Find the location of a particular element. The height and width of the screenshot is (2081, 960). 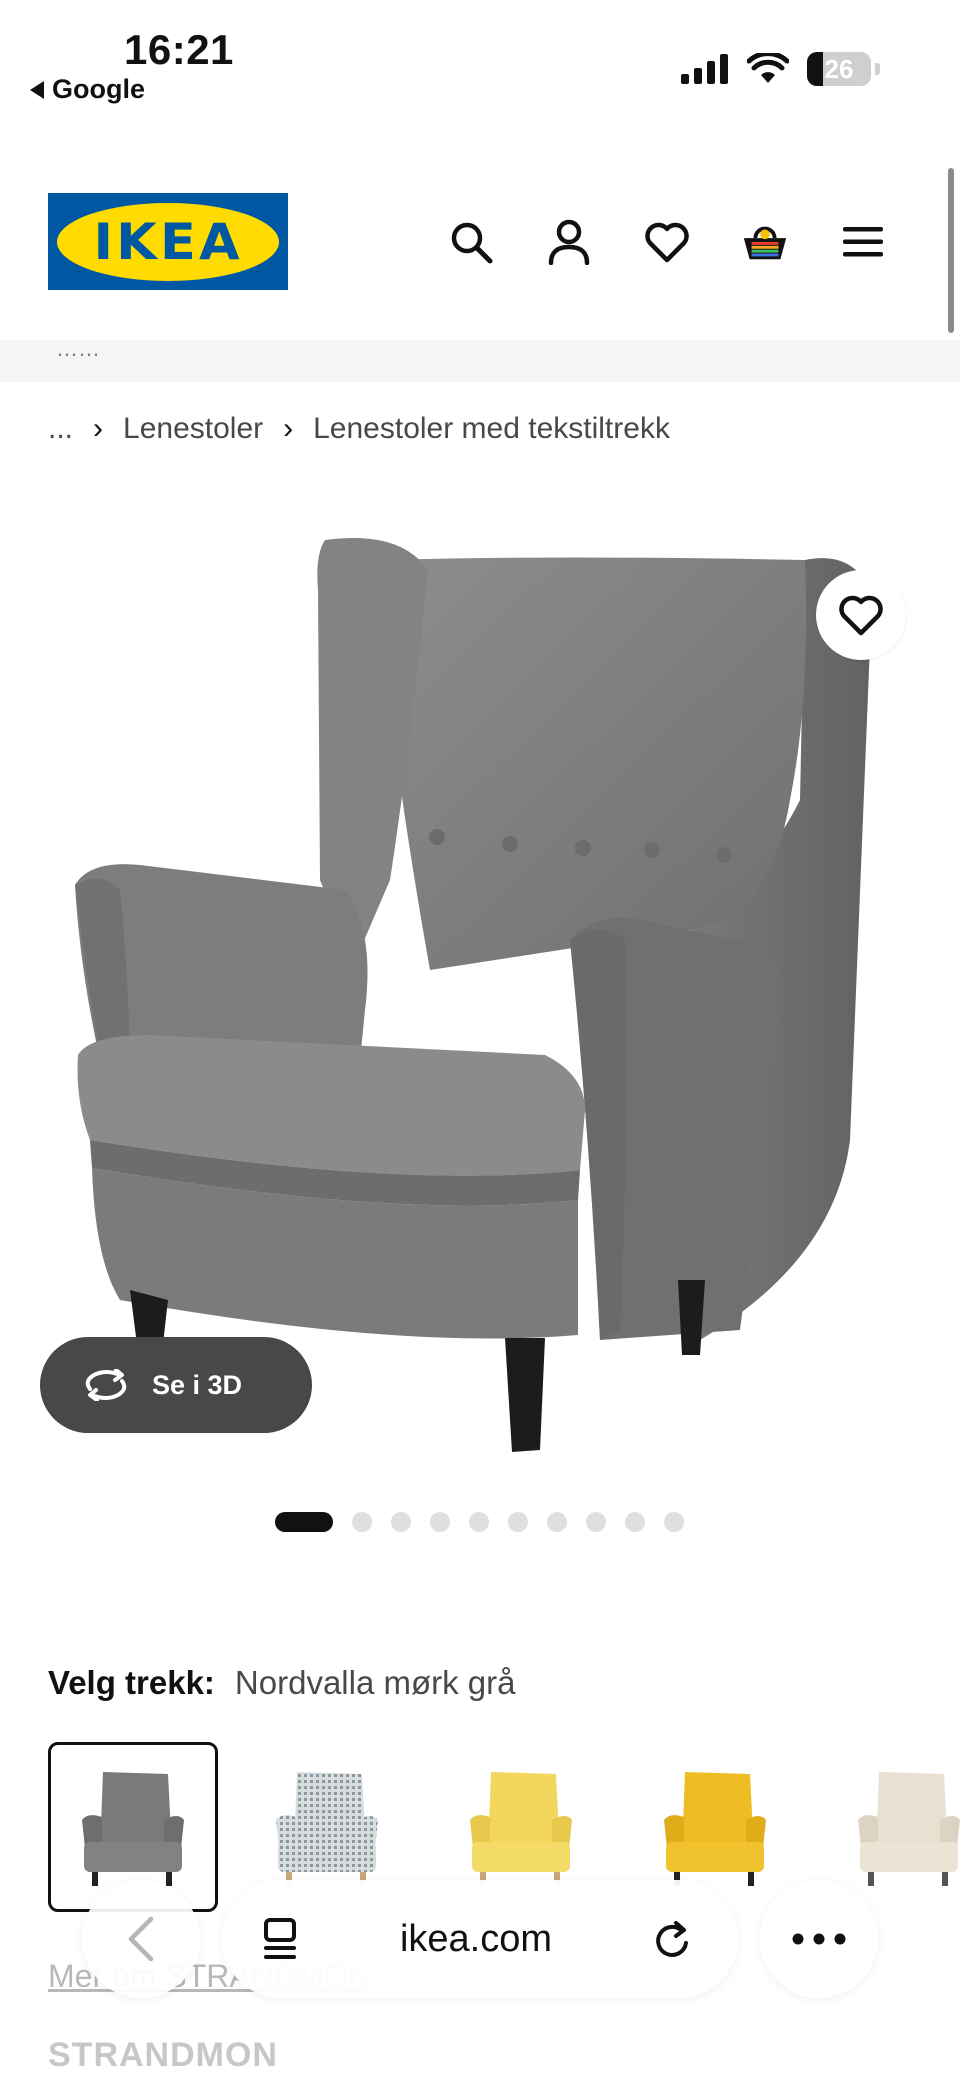

chevron-left-icon is located at coordinates (141, 1939).